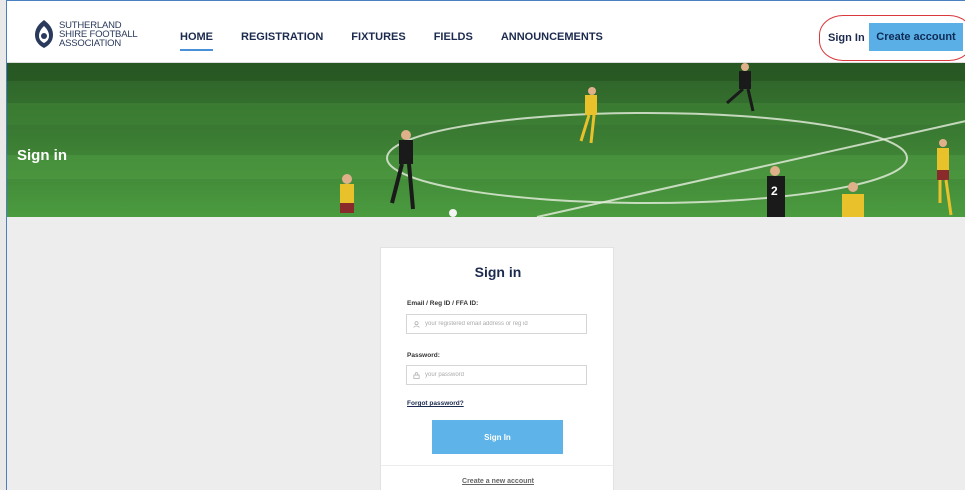 The width and height of the screenshot is (965, 490). I want to click on signin-submit-button: Sign In, so click(497, 437).